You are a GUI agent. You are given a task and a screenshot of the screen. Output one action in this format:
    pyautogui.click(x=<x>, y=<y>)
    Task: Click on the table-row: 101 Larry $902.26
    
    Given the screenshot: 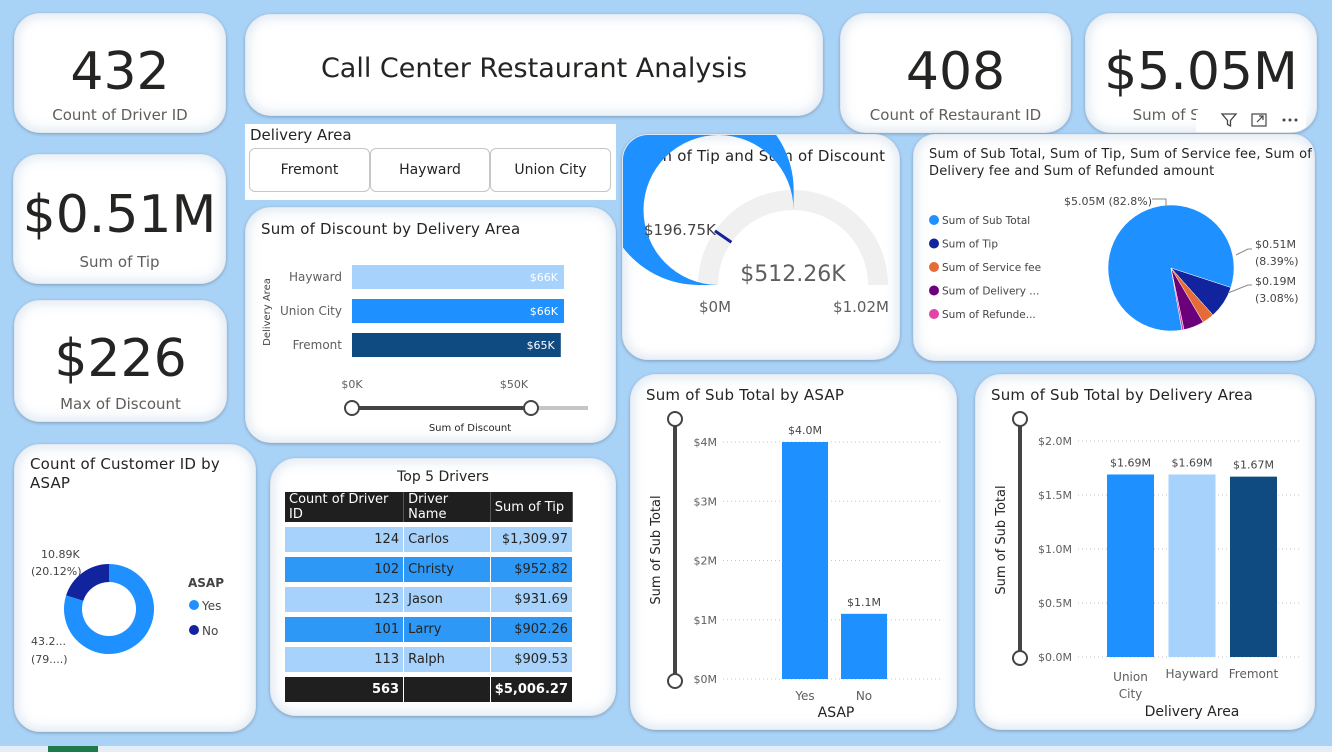 What is the action you would take?
    pyautogui.click(x=429, y=629)
    